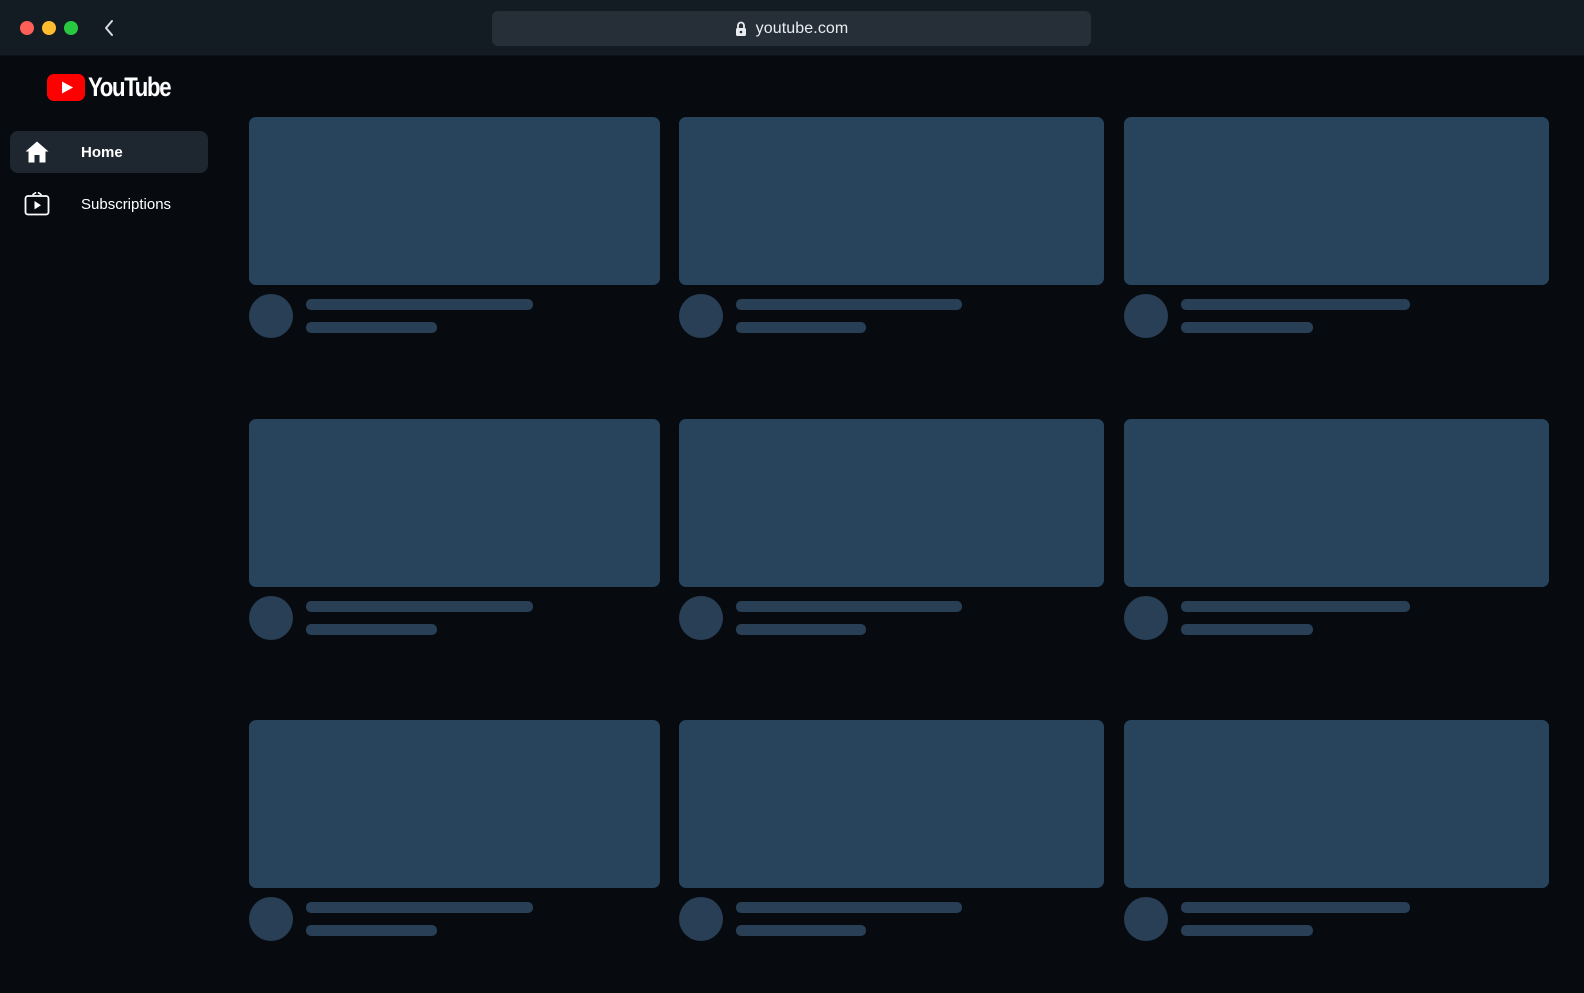  What do you see at coordinates (39, 204) in the screenshot?
I see `subscriptions-icon` at bounding box center [39, 204].